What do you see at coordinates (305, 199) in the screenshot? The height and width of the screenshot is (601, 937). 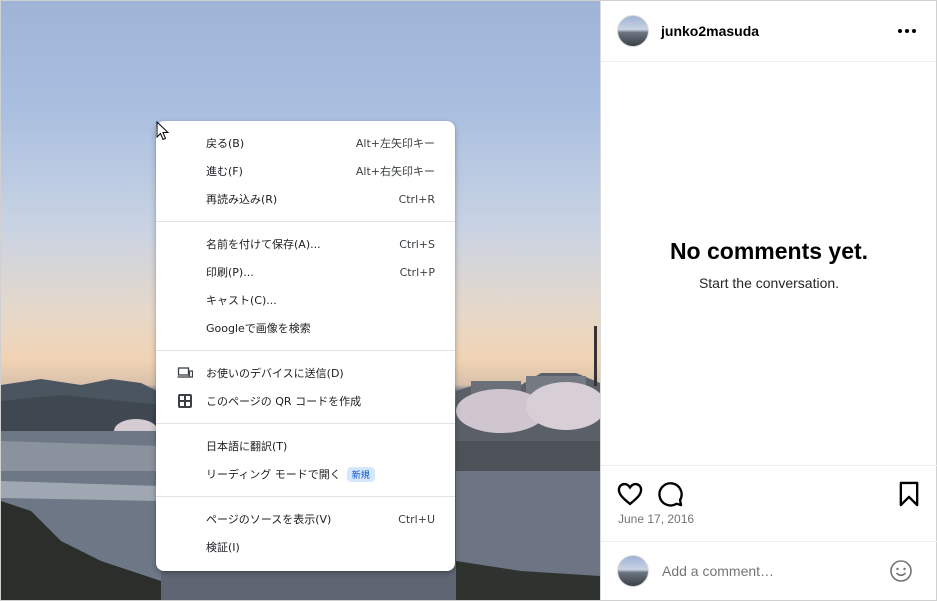 I see `menu-item-reload: 再読み込み(R) Ctrl+R` at bounding box center [305, 199].